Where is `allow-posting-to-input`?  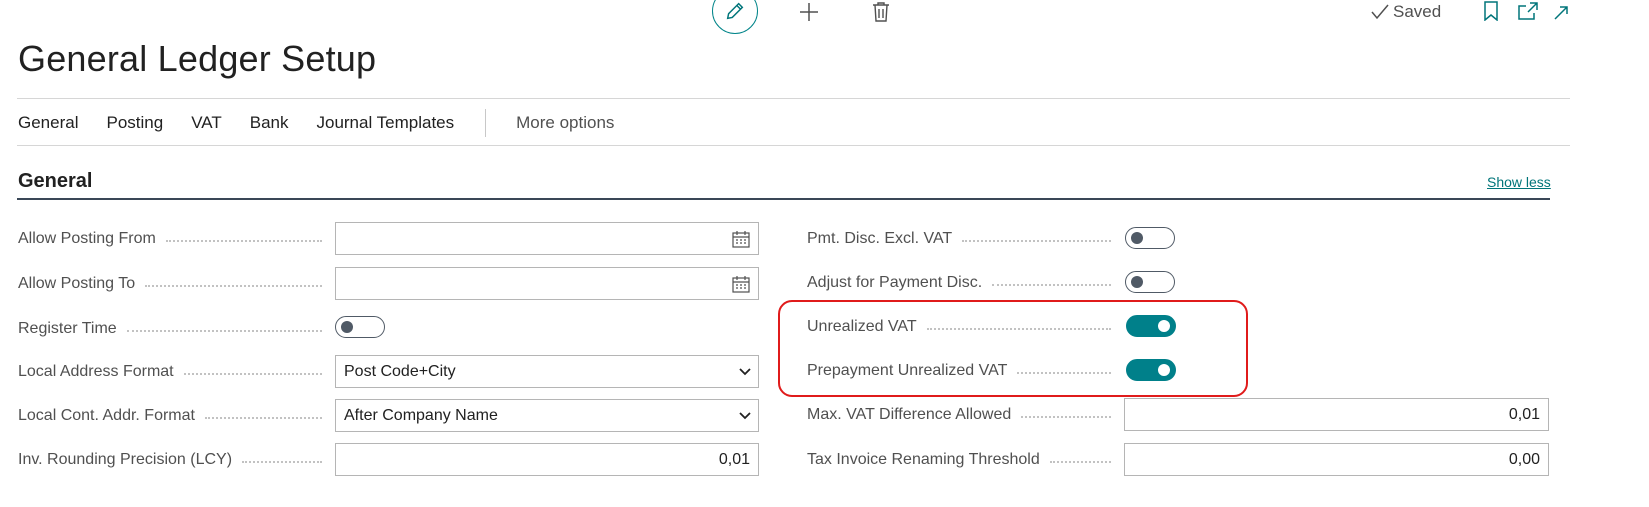 allow-posting-to-input is located at coordinates (547, 283).